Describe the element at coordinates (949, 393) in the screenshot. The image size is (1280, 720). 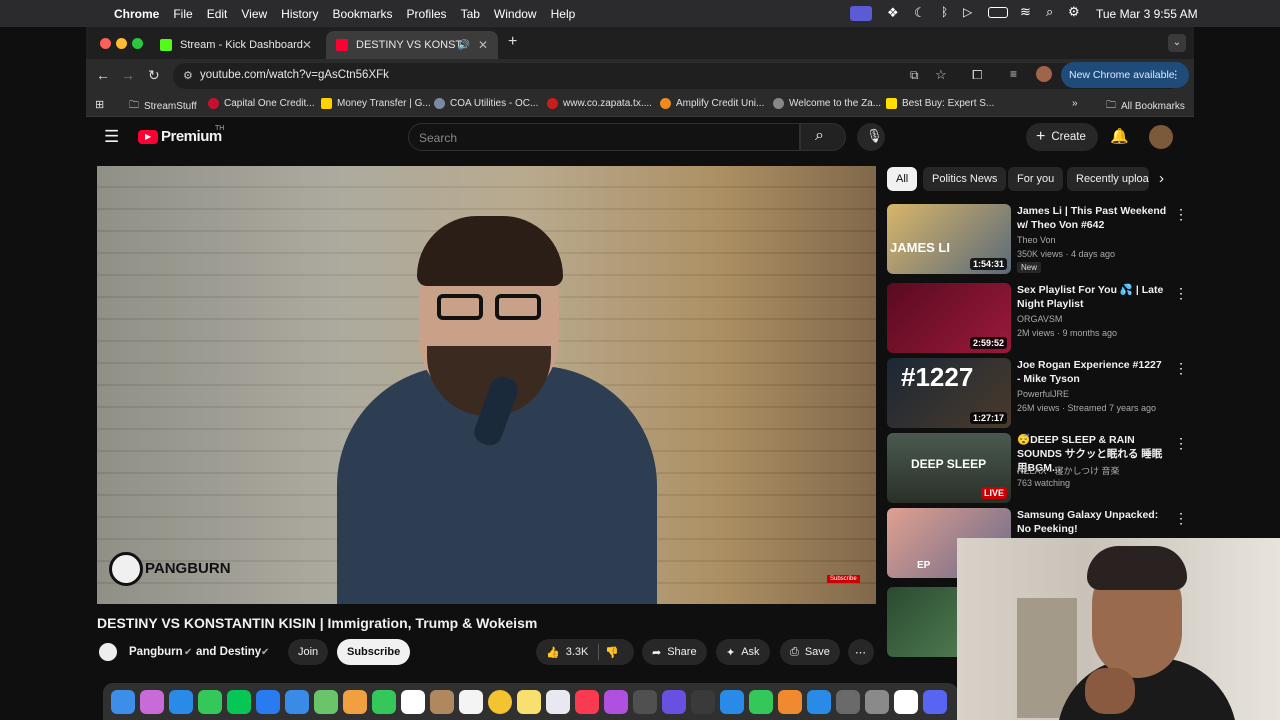
I see `video-thumbnail: #1227 1:27:17` at that location.